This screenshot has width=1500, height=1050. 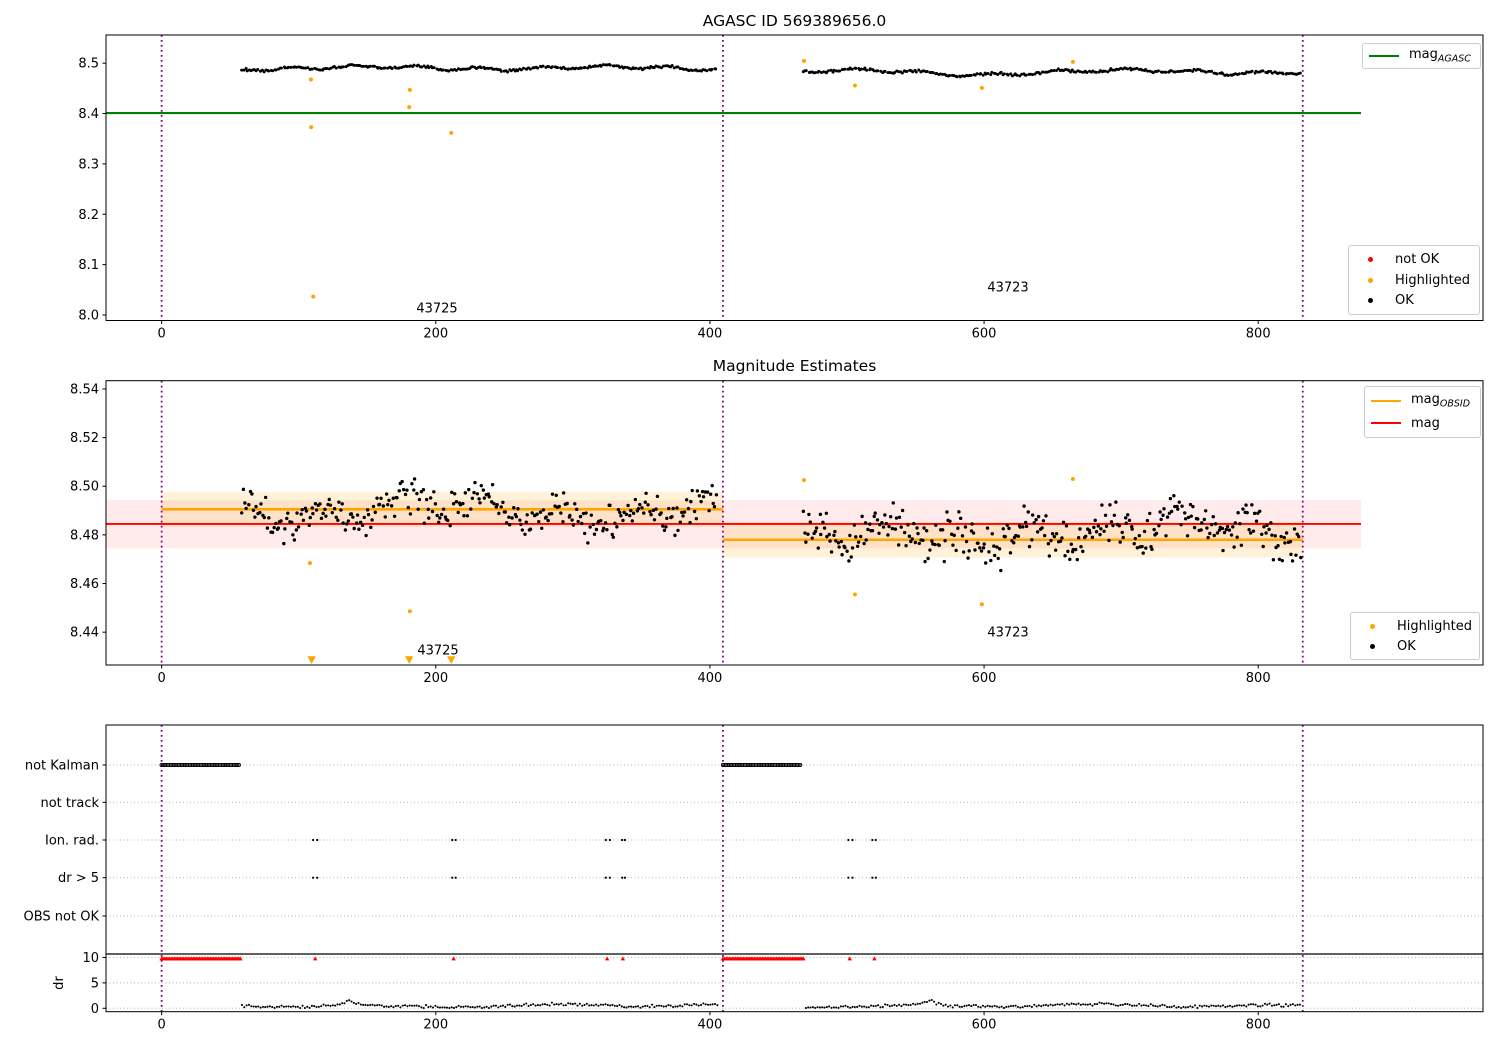 I want to click on x-tick-label: 400, so click(x=710, y=1025).